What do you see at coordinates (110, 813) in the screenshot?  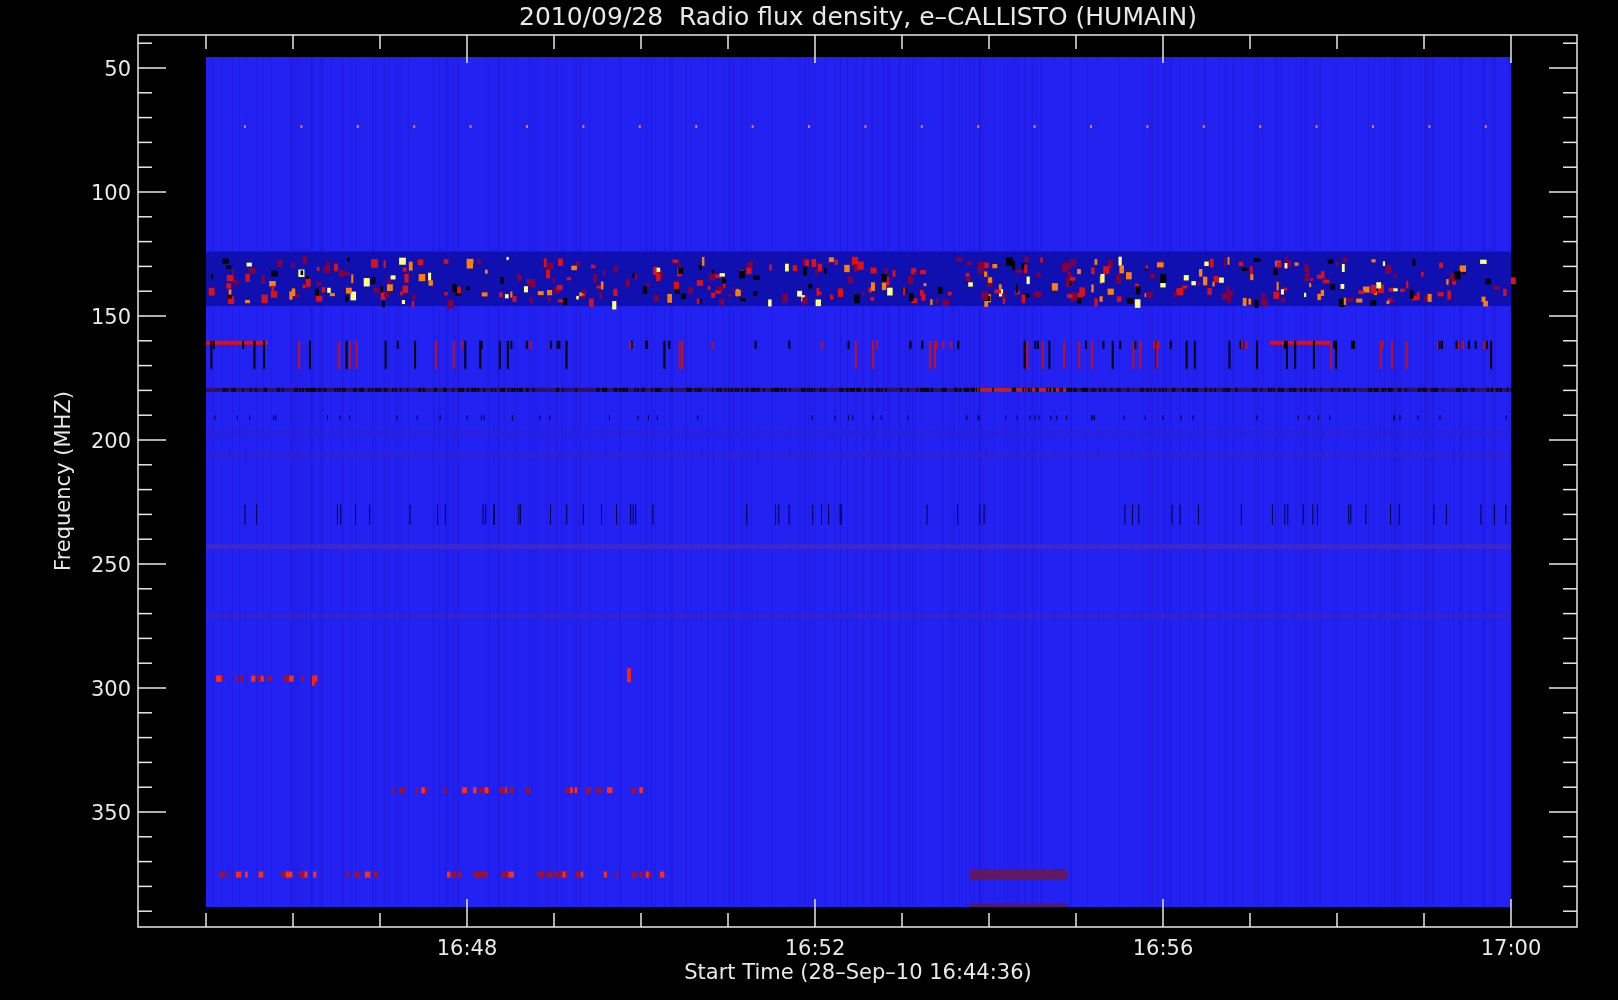 I see `y-tick-label: 350` at bounding box center [110, 813].